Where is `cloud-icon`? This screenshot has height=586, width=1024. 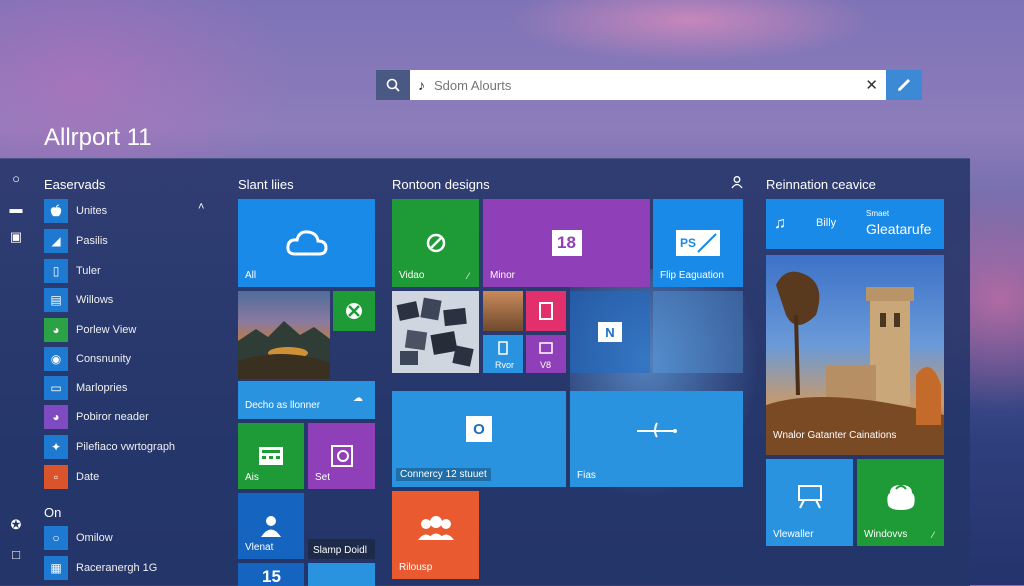 cloud-icon is located at coordinates (306, 243).